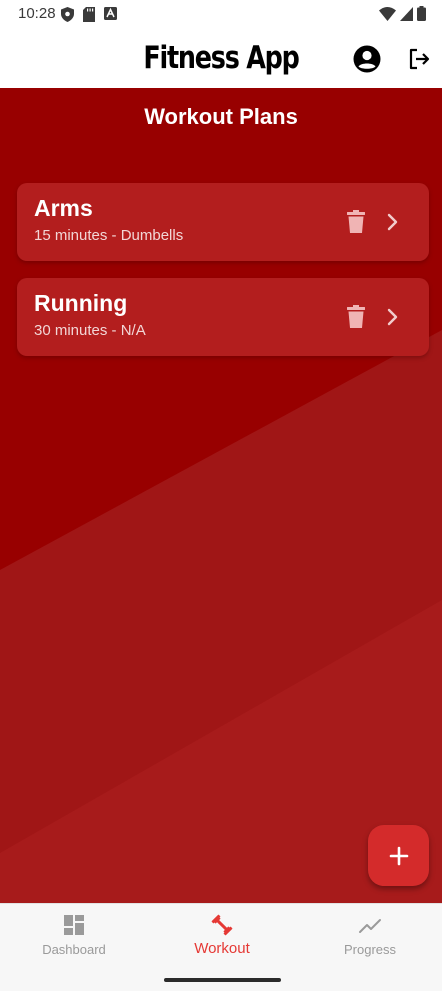  I want to click on bottom-navigation: Dashboard Workout Progress, so click(221, 947).